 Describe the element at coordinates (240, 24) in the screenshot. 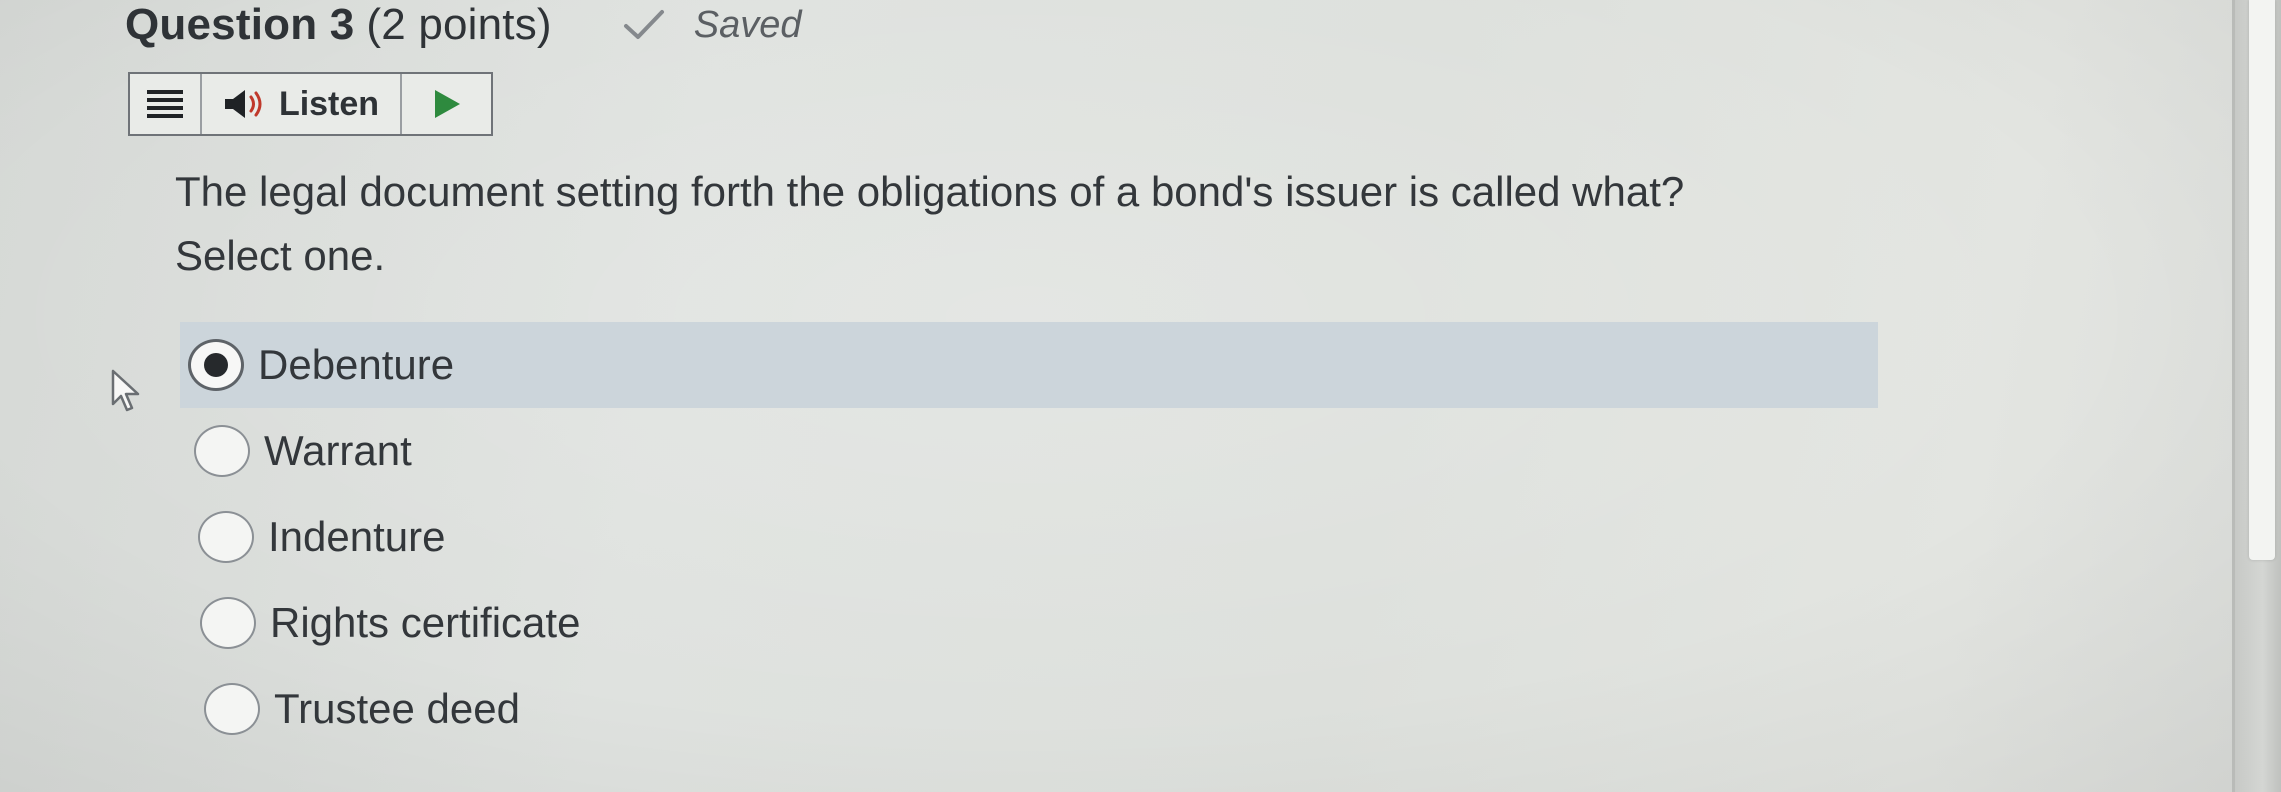

I see `question-number: Question 3` at that location.